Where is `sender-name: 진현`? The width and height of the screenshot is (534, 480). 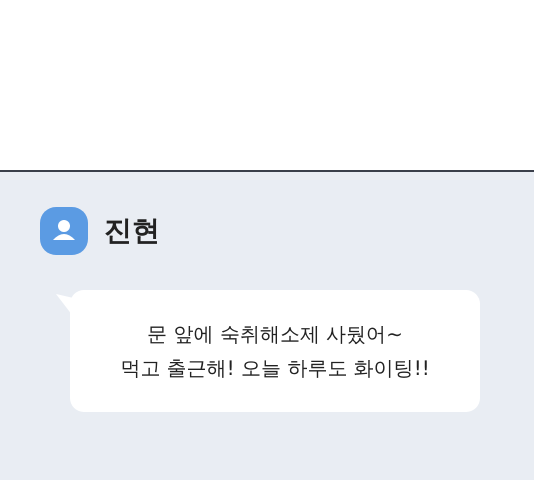 sender-name: 진현 is located at coordinates (132, 231).